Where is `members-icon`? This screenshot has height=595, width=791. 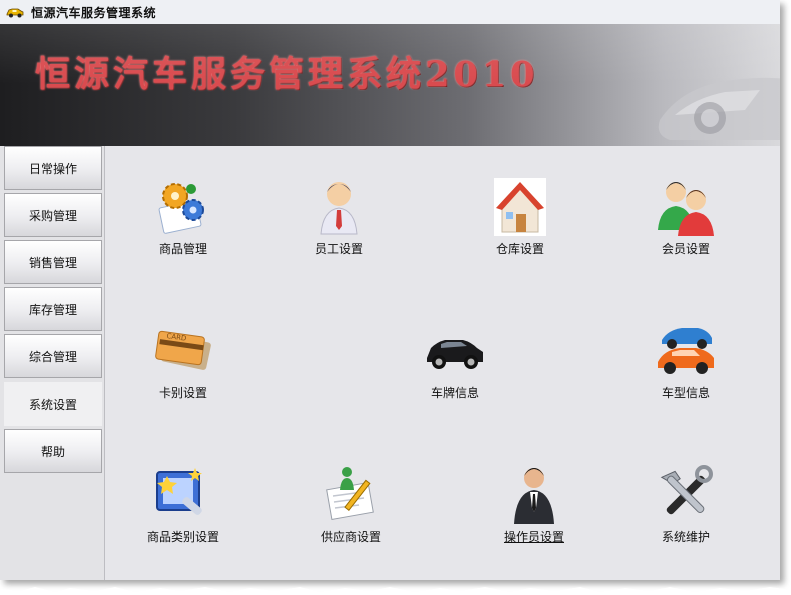 members-icon is located at coordinates (686, 209).